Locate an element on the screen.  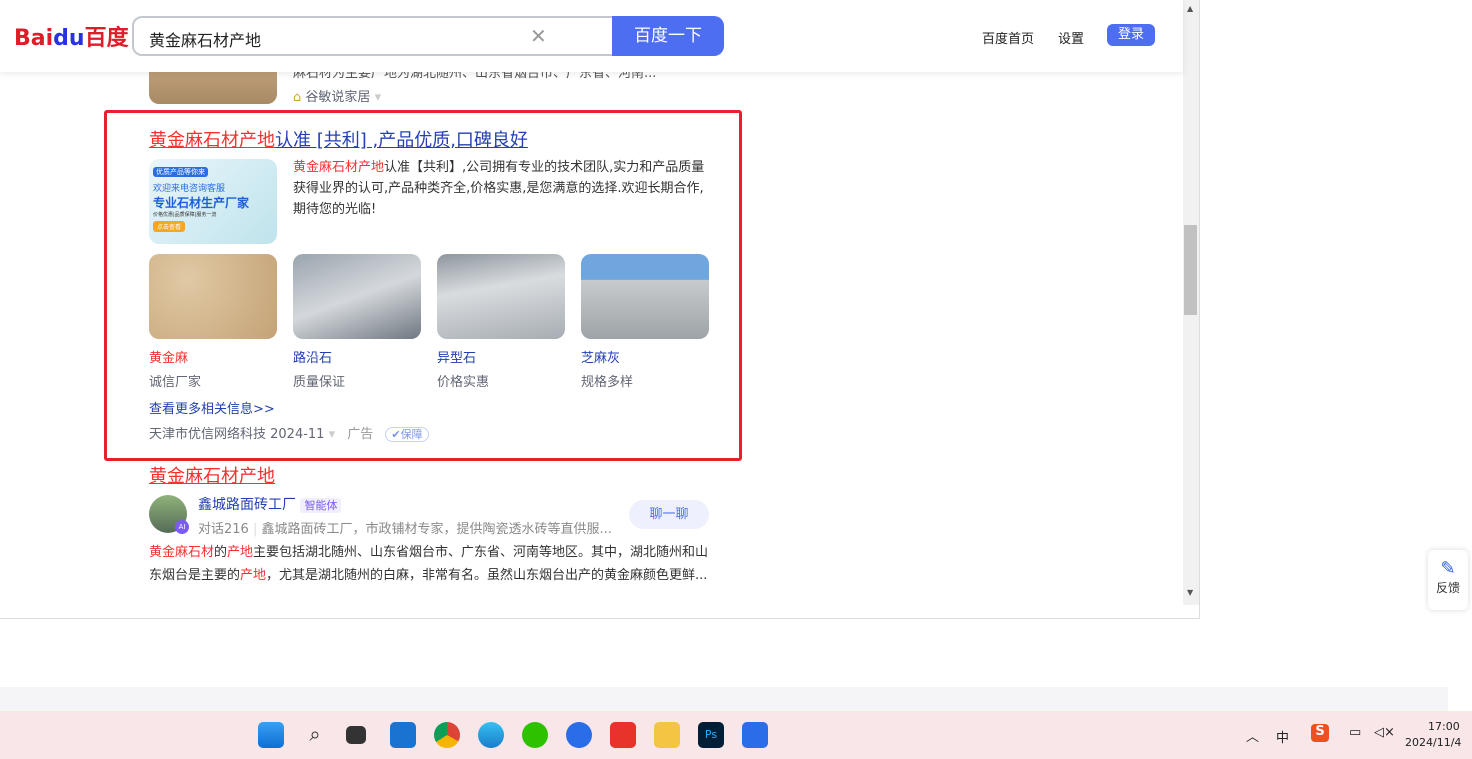
ad-source: 天津市优信网络科技 2024-11 ▾ 广告 ✔保障 is located at coordinates (289, 432).